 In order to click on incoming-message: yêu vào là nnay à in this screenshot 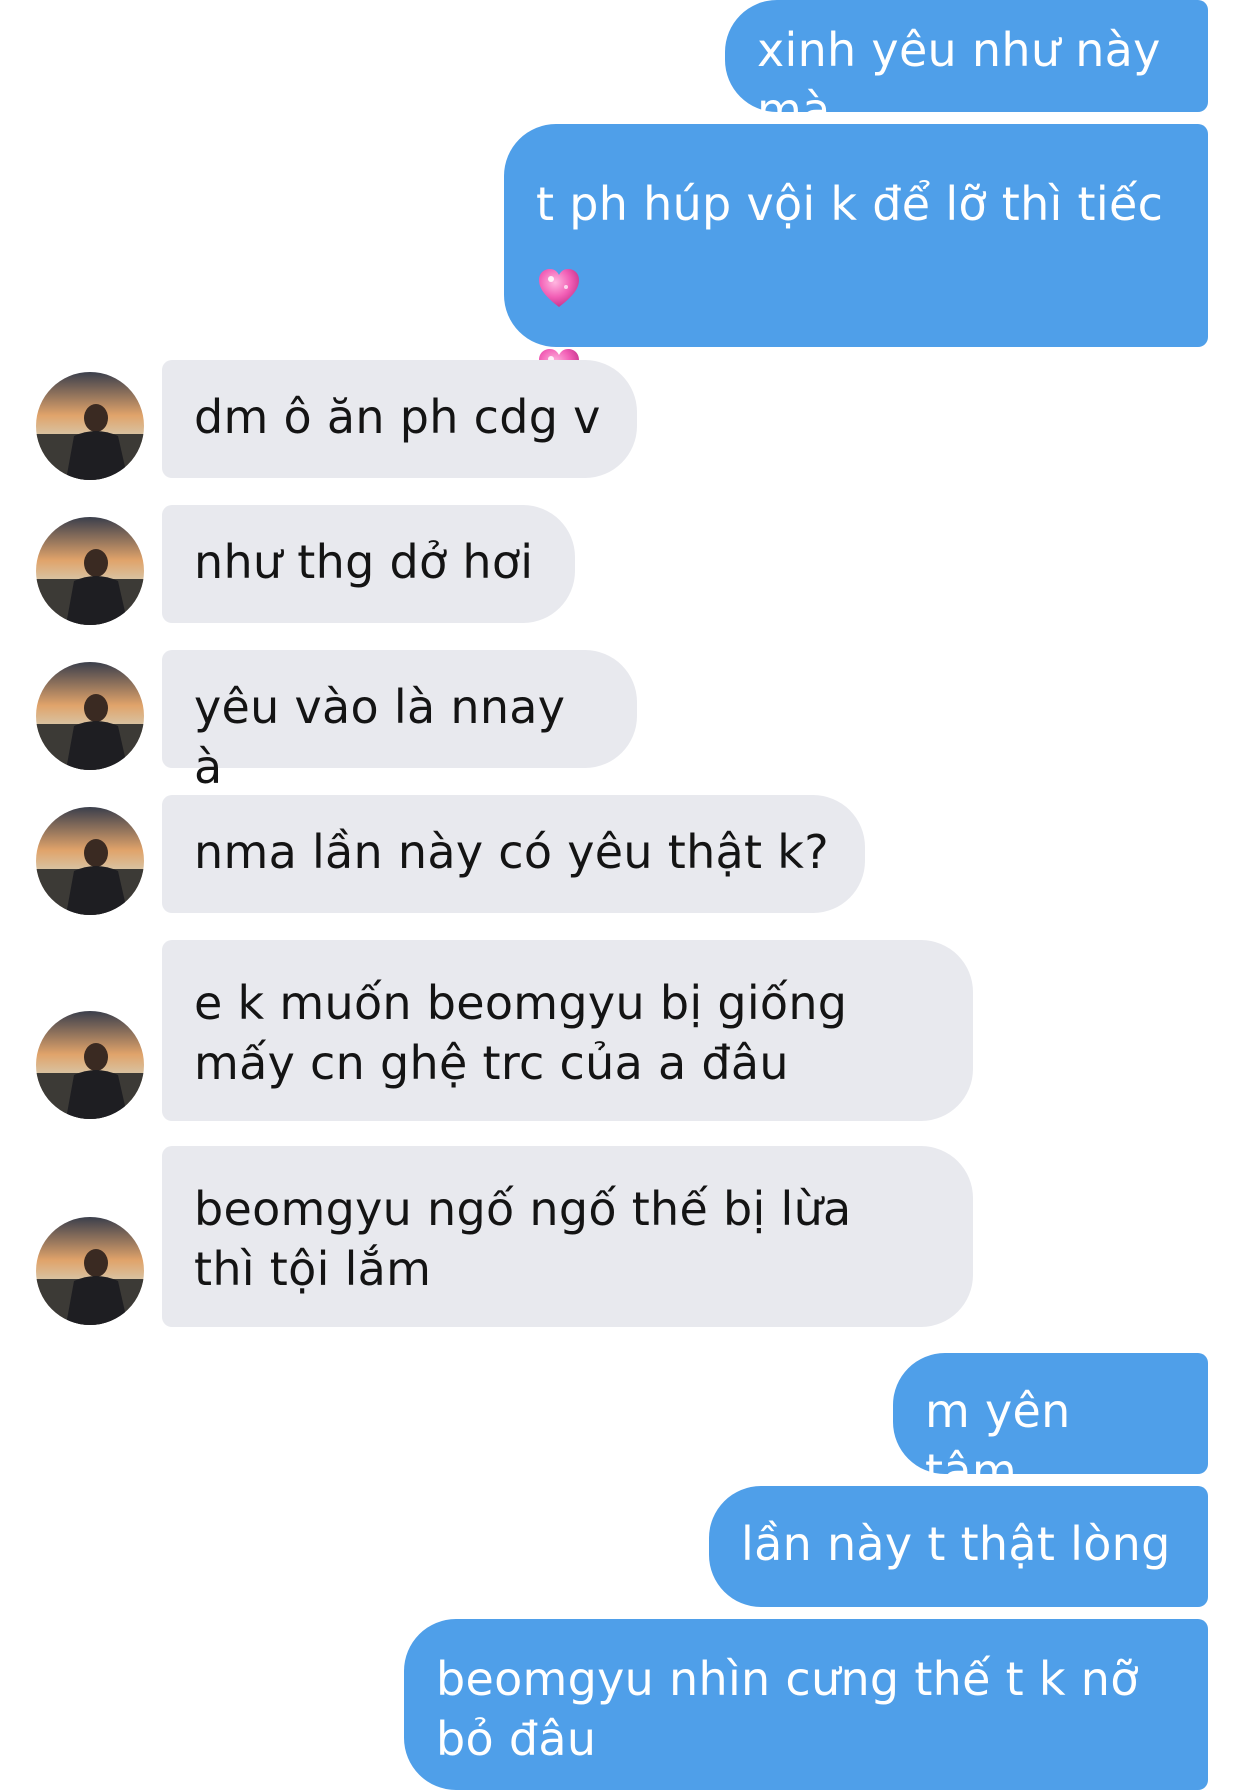, I will do `click(399, 722)`.